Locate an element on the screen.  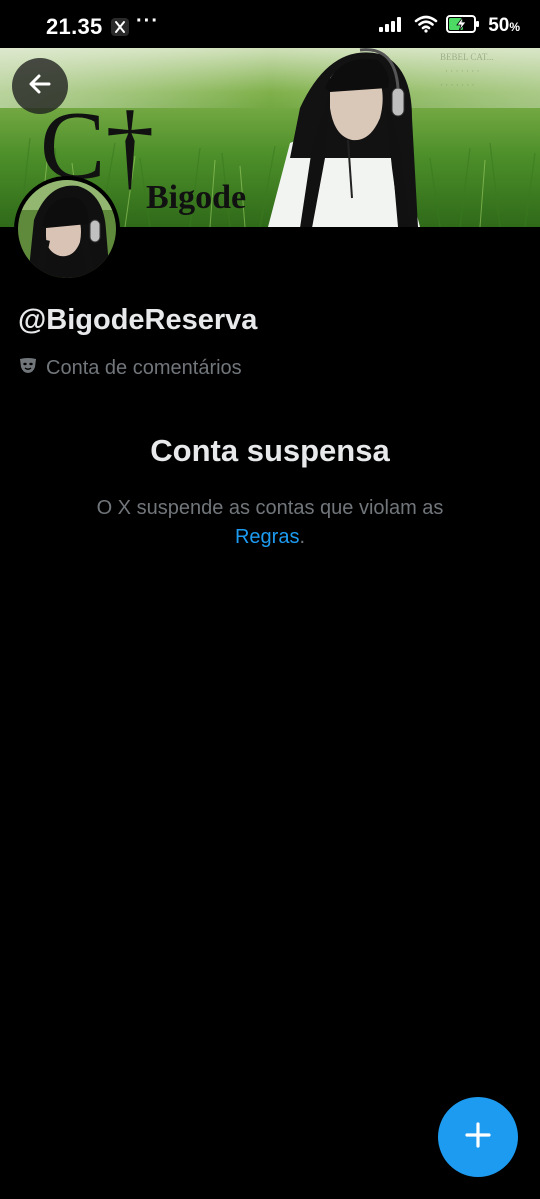
battery-icon is located at coordinates (463, 26).